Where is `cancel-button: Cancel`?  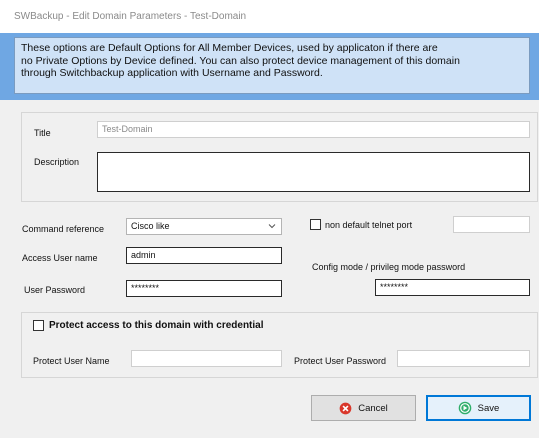
cancel-button: Cancel is located at coordinates (363, 408).